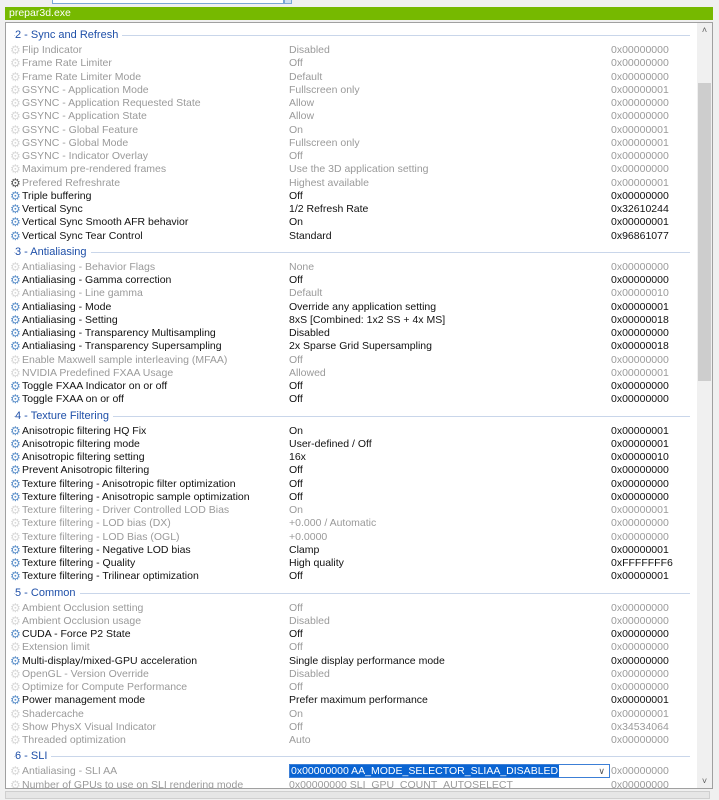 The width and height of the screenshot is (719, 800). Describe the element at coordinates (351, 714) in the screenshot. I see `setting-row: ⚙ Shadercache On 0x00000001` at that location.